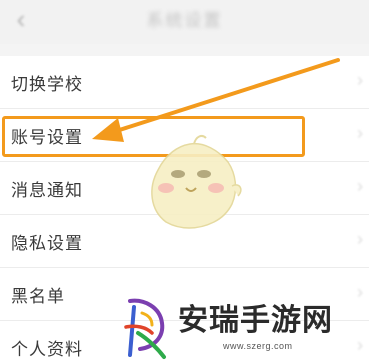 The width and height of the screenshot is (369, 364). What do you see at coordinates (47, 190) in the screenshot?
I see `menu-item-label: 消息通知` at bounding box center [47, 190].